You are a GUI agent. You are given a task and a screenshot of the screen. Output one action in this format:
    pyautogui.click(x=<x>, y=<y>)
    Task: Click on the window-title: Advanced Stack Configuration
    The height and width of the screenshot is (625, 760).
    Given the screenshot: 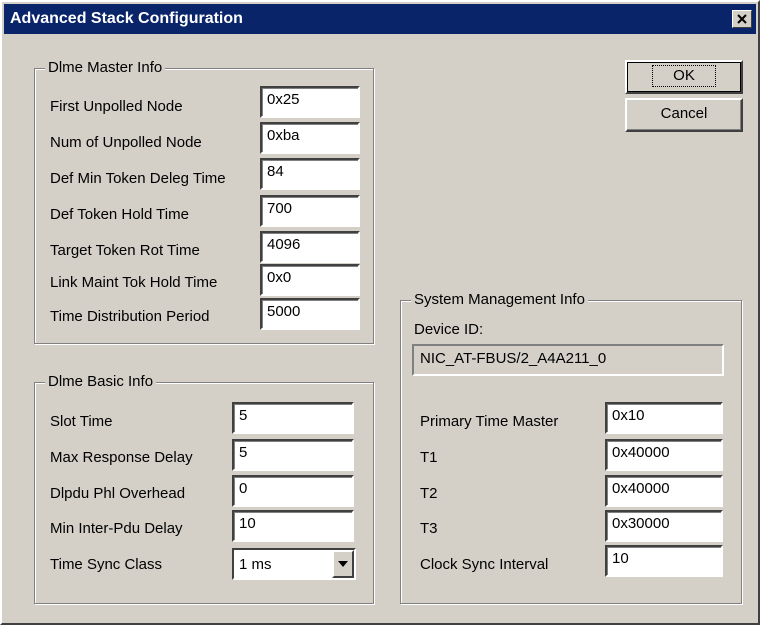 What is the action you would take?
    pyautogui.click(x=126, y=18)
    